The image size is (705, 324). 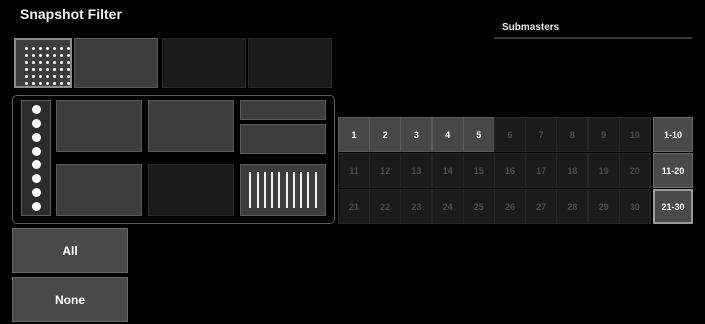 I want to click on submaster-cell-11: 11, so click(x=354, y=170).